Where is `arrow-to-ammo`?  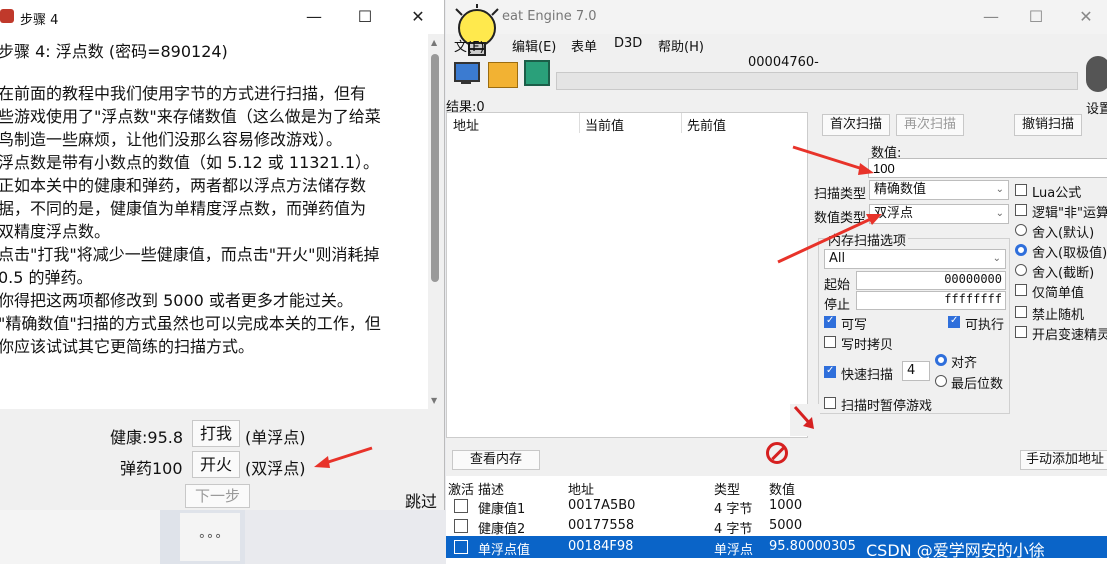
arrow-to-ammo is located at coordinates (343, 457).